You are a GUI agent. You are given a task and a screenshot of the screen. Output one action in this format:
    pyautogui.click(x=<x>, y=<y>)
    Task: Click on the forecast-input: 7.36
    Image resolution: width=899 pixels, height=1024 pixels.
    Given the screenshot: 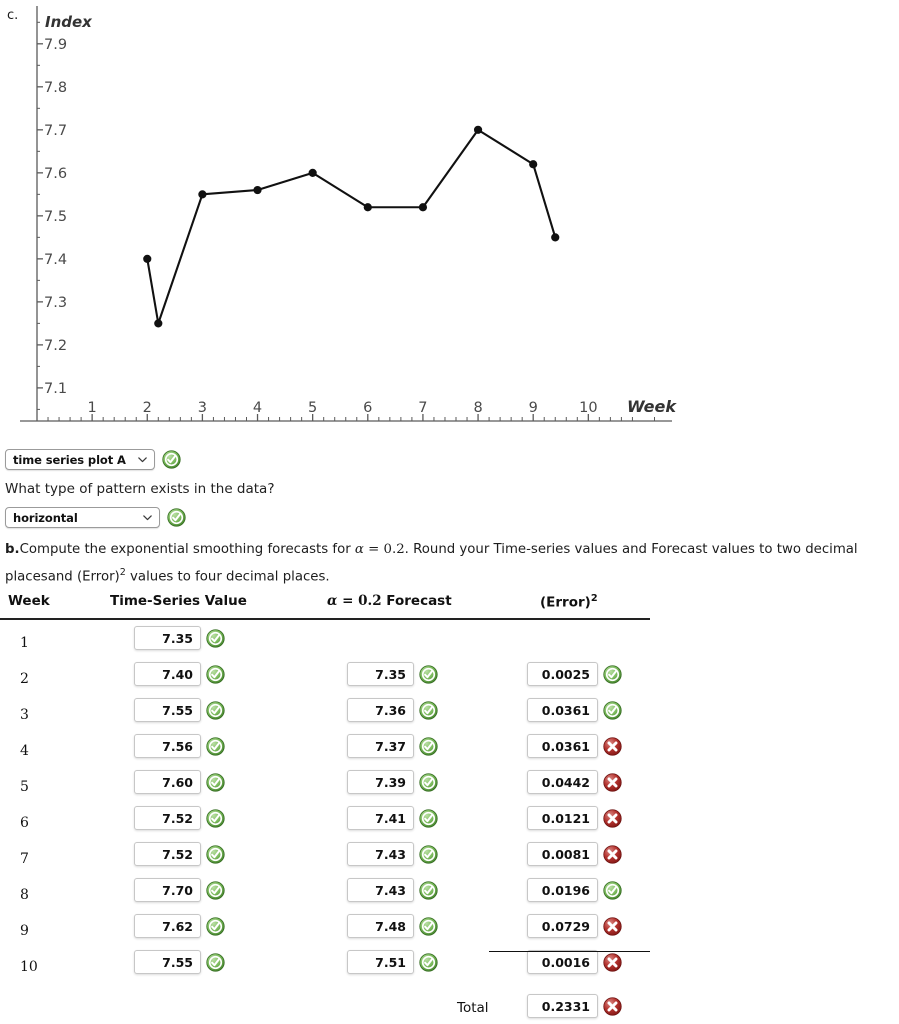 What is the action you would take?
    pyautogui.click(x=380, y=710)
    